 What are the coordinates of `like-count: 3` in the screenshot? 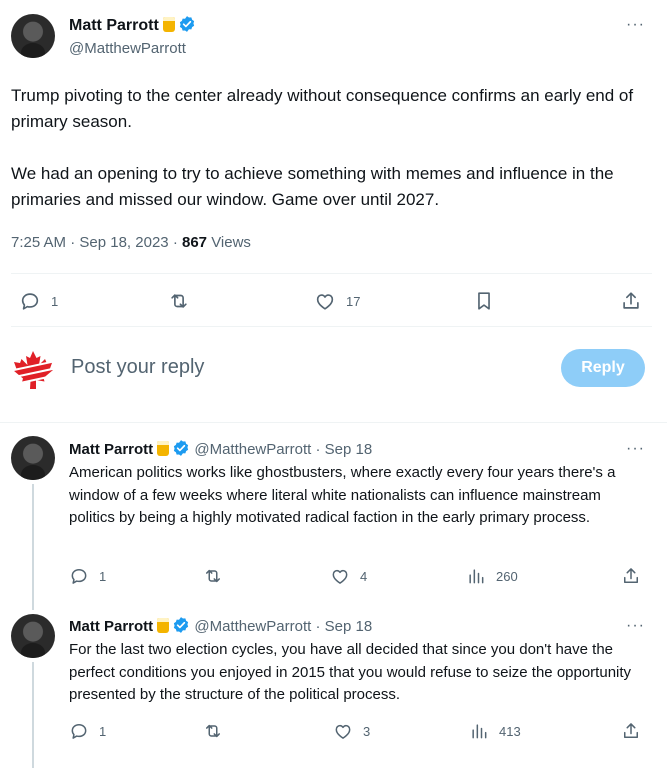 It's located at (367, 731).